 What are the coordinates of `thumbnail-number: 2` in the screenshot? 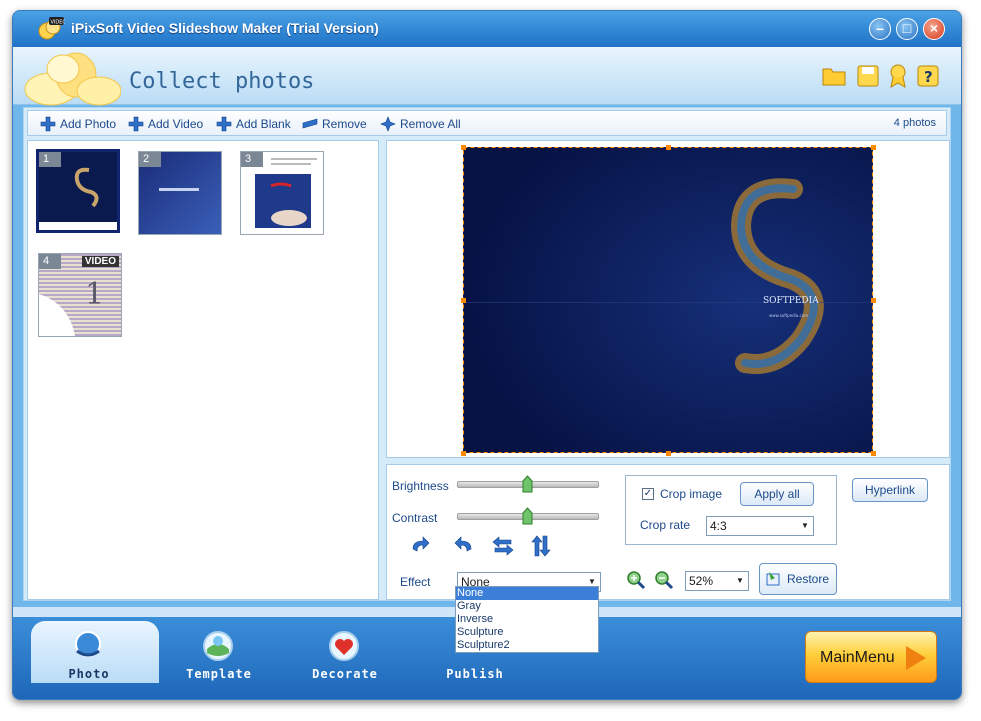 It's located at (150, 159).